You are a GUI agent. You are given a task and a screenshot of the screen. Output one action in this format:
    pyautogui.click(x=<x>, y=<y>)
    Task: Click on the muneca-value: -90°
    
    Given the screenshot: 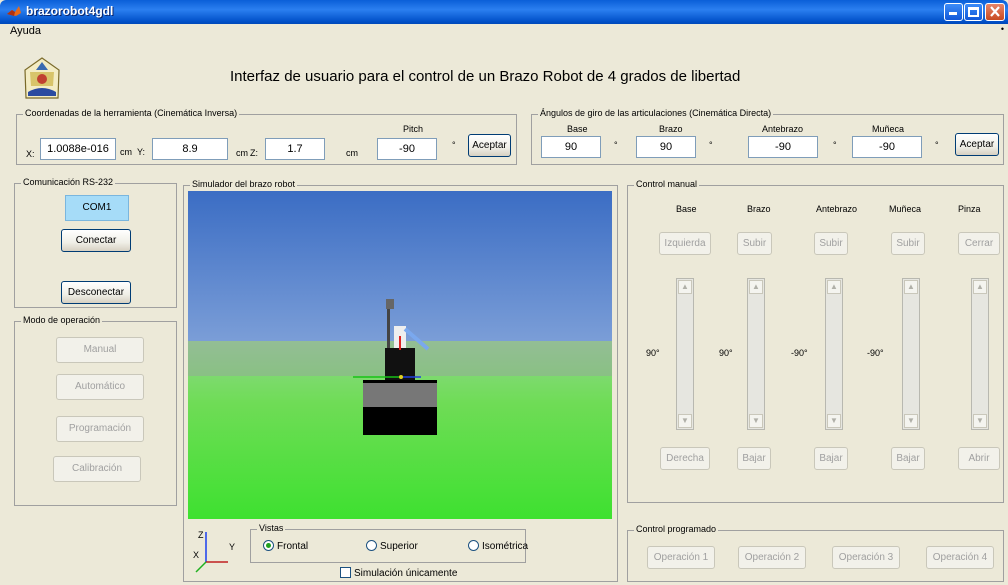 What is the action you would take?
    pyautogui.click(x=875, y=353)
    